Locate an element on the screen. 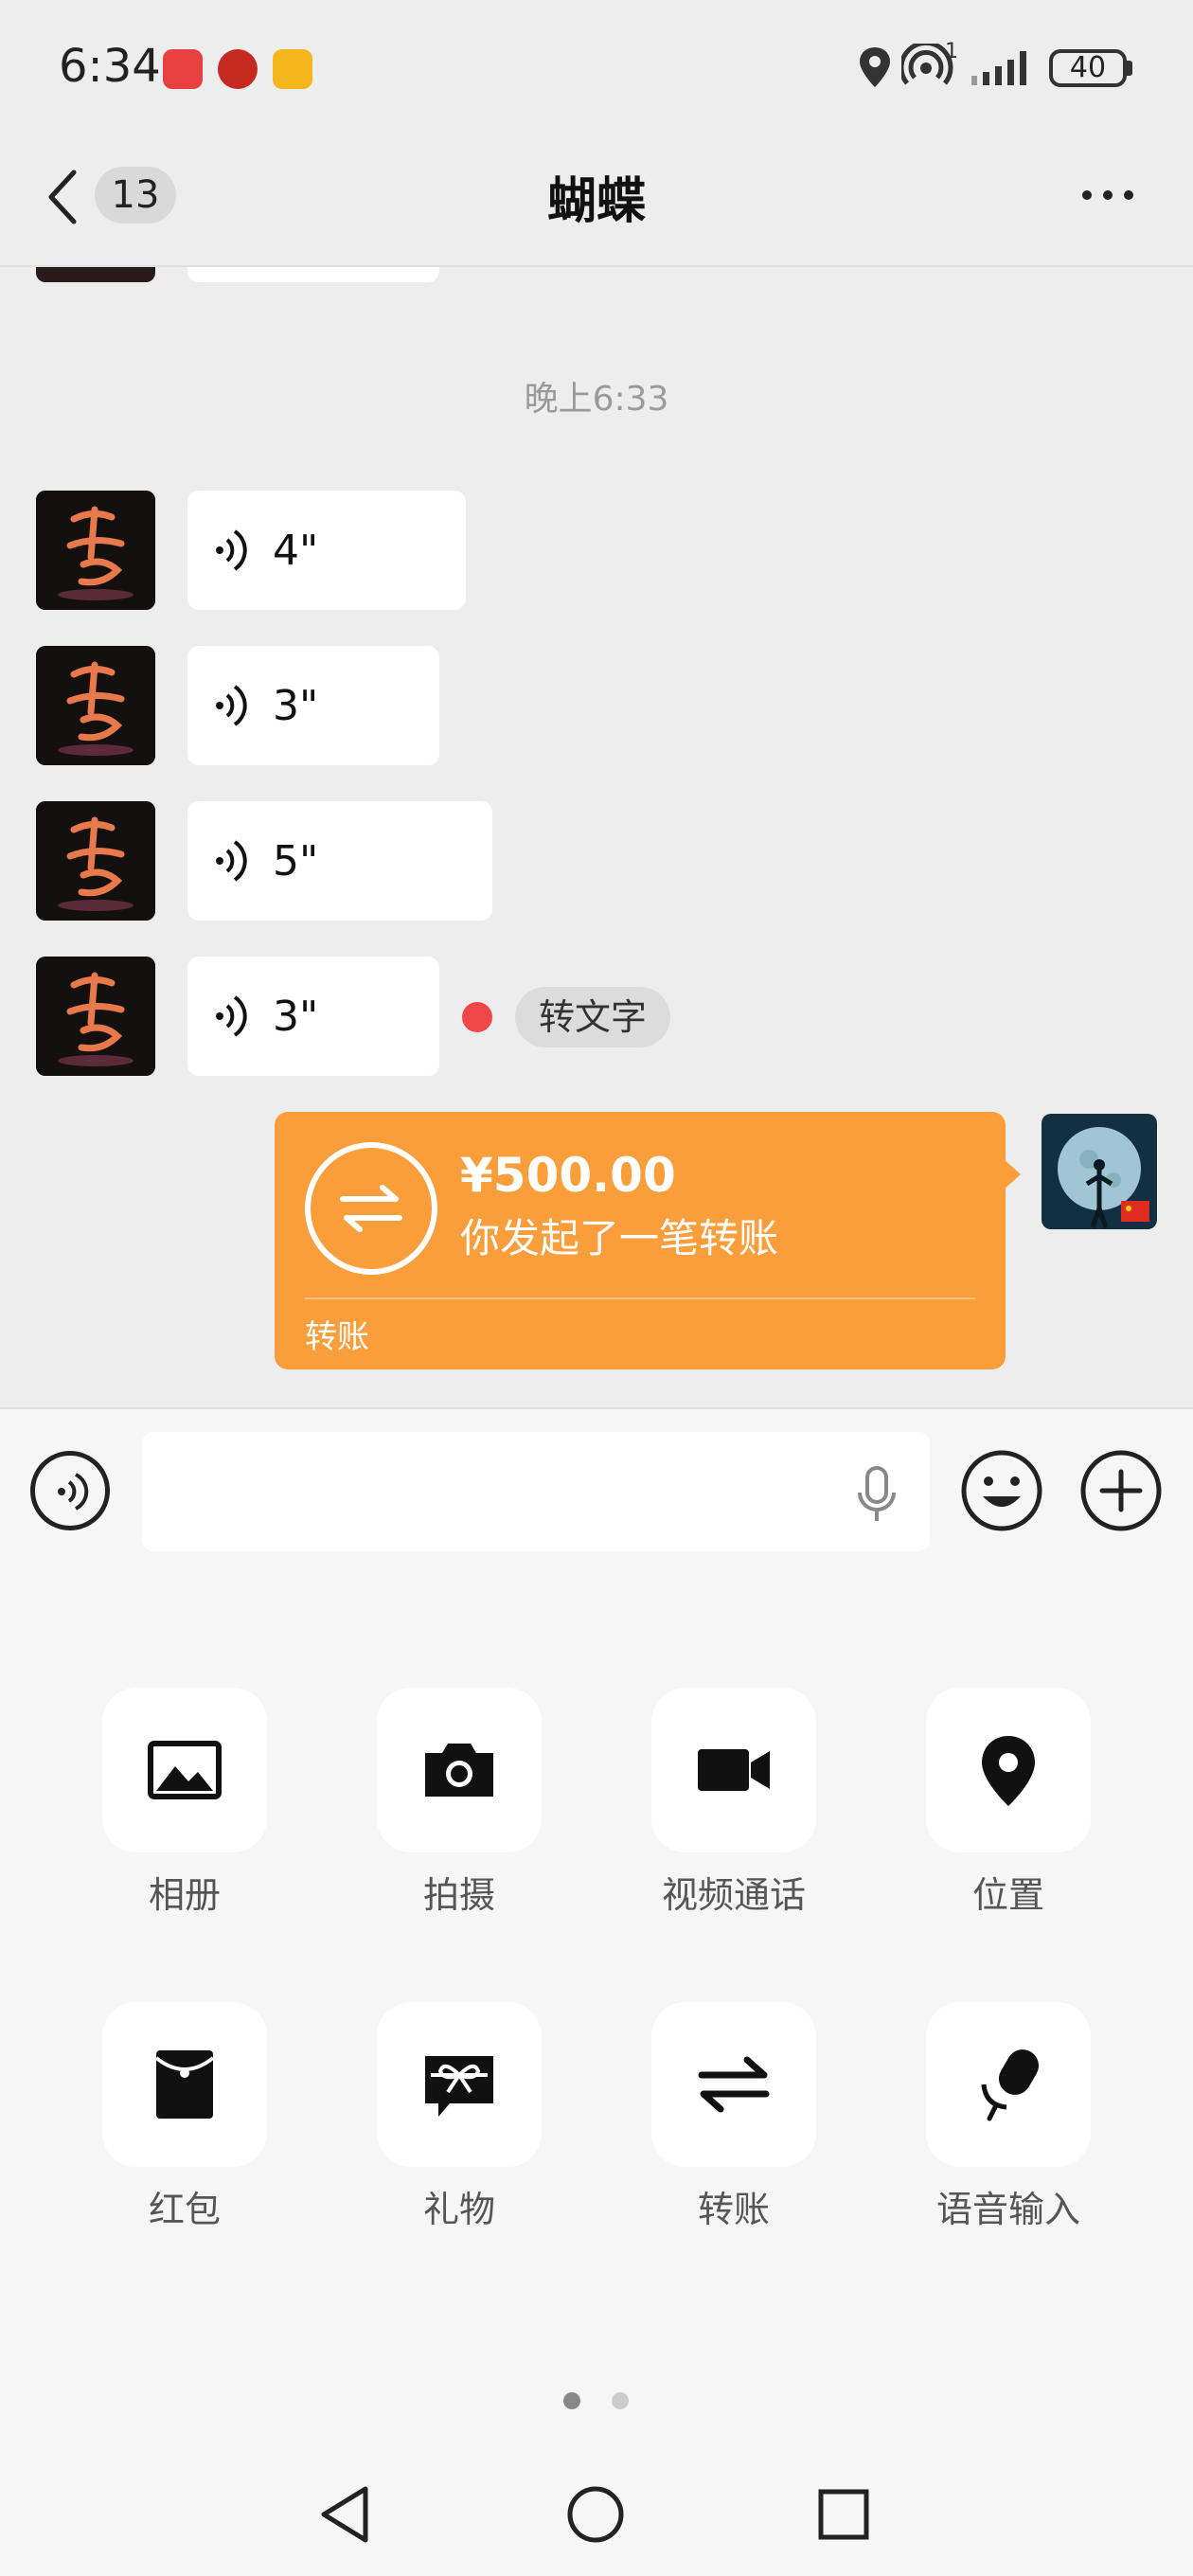  battery-tip is located at coordinates (1129, 68).